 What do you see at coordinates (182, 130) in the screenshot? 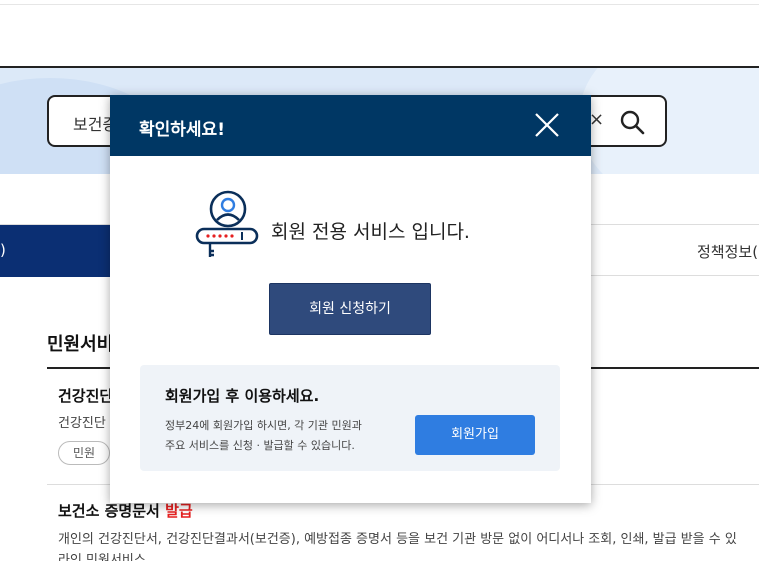
I see `dialog-title: 확인하세요!` at bounding box center [182, 130].